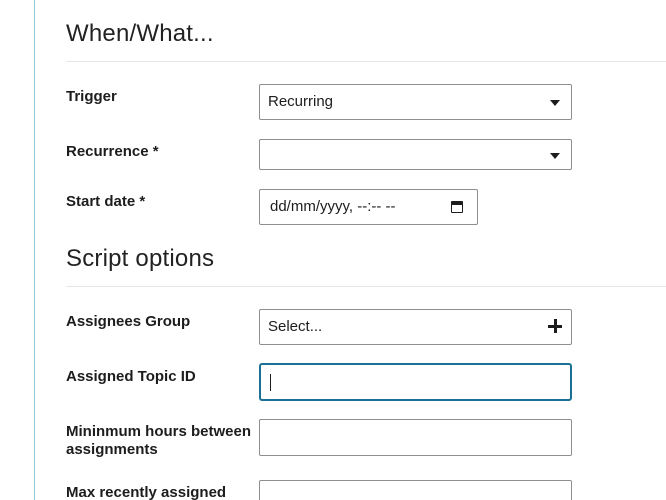  What do you see at coordinates (457, 207) in the screenshot?
I see `calendar-icon` at bounding box center [457, 207].